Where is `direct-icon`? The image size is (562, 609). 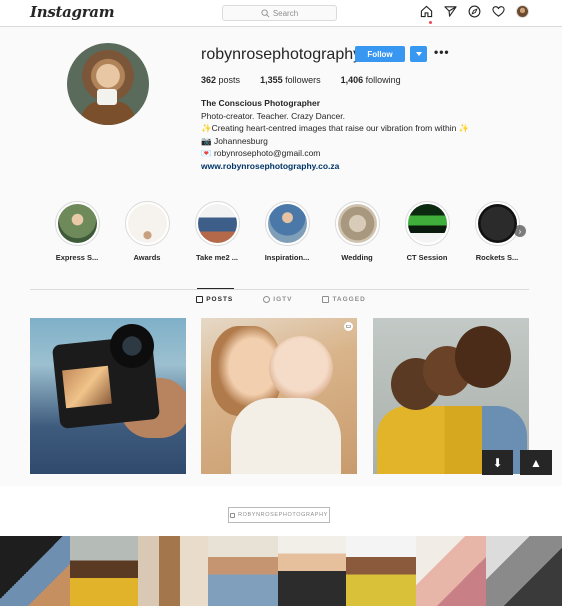 direct-icon is located at coordinates (450, 11).